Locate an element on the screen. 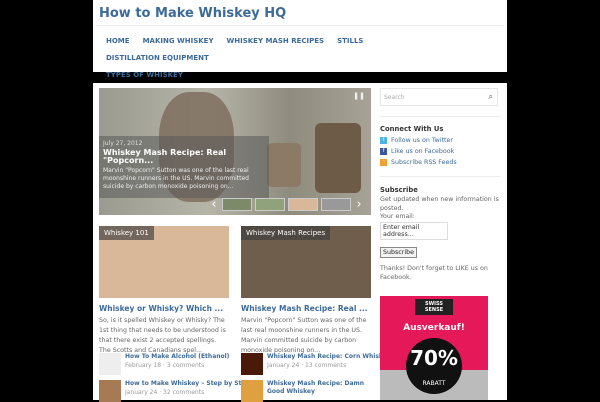 The image size is (600, 402). search-icon: ⌕ is located at coordinates (491, 97).